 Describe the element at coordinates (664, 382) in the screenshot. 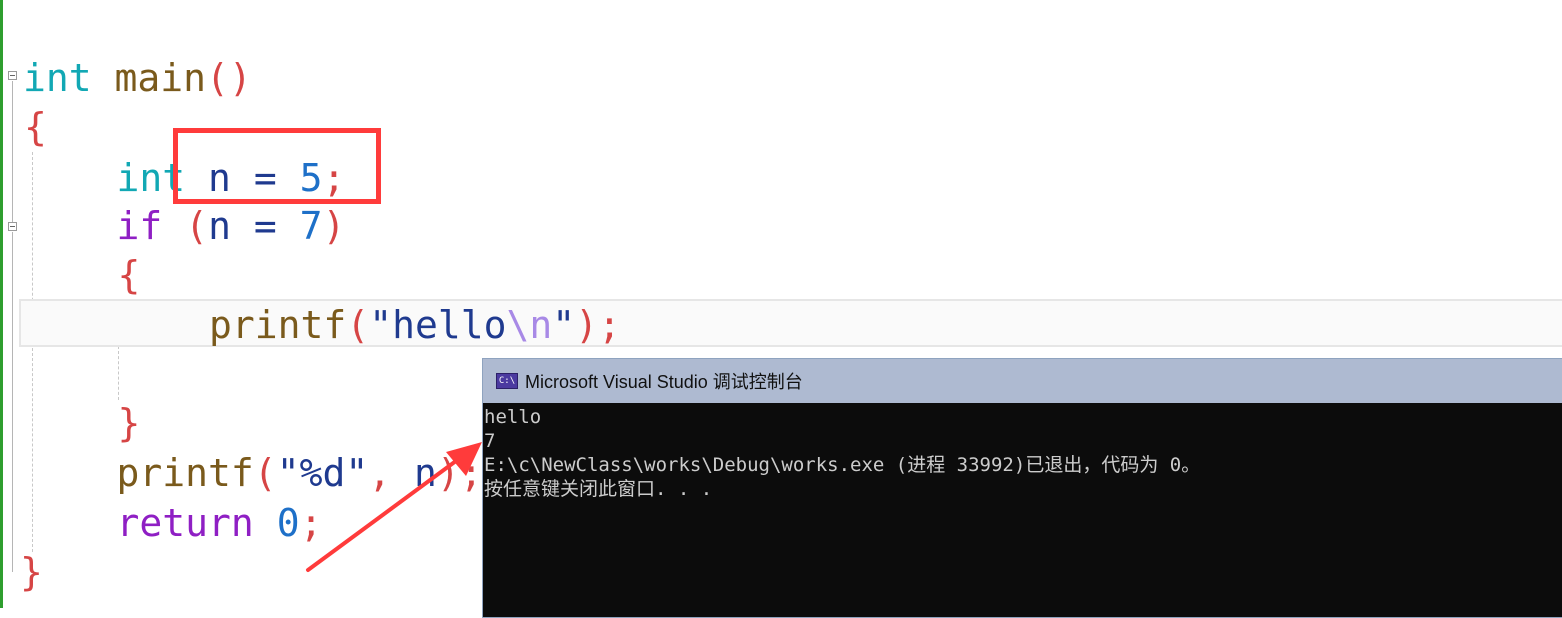

I see `console-title: Microsoft Visual Studio 调试控制台` at that location.